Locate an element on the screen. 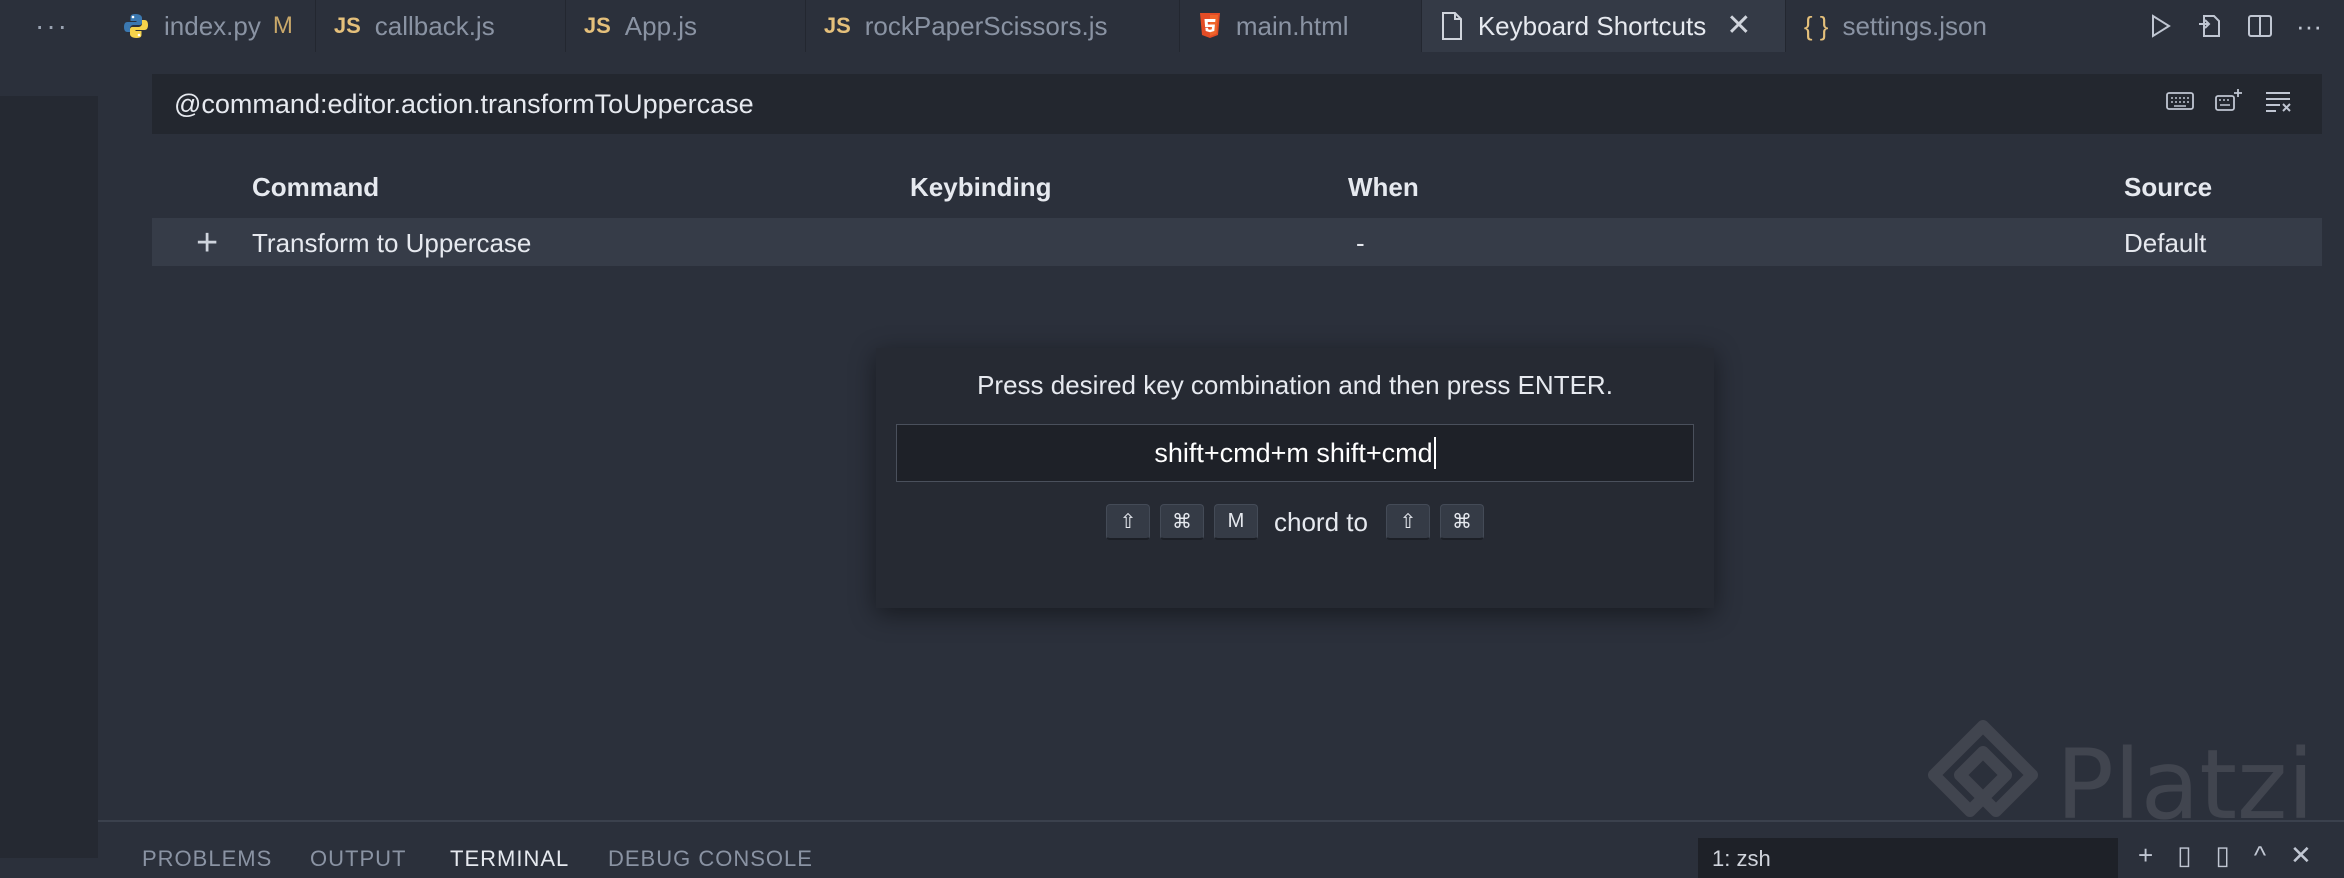 Image resolution: width=2344 pixels, height=878 pixels. modified-badge: M is located at coordinates (282, 25).